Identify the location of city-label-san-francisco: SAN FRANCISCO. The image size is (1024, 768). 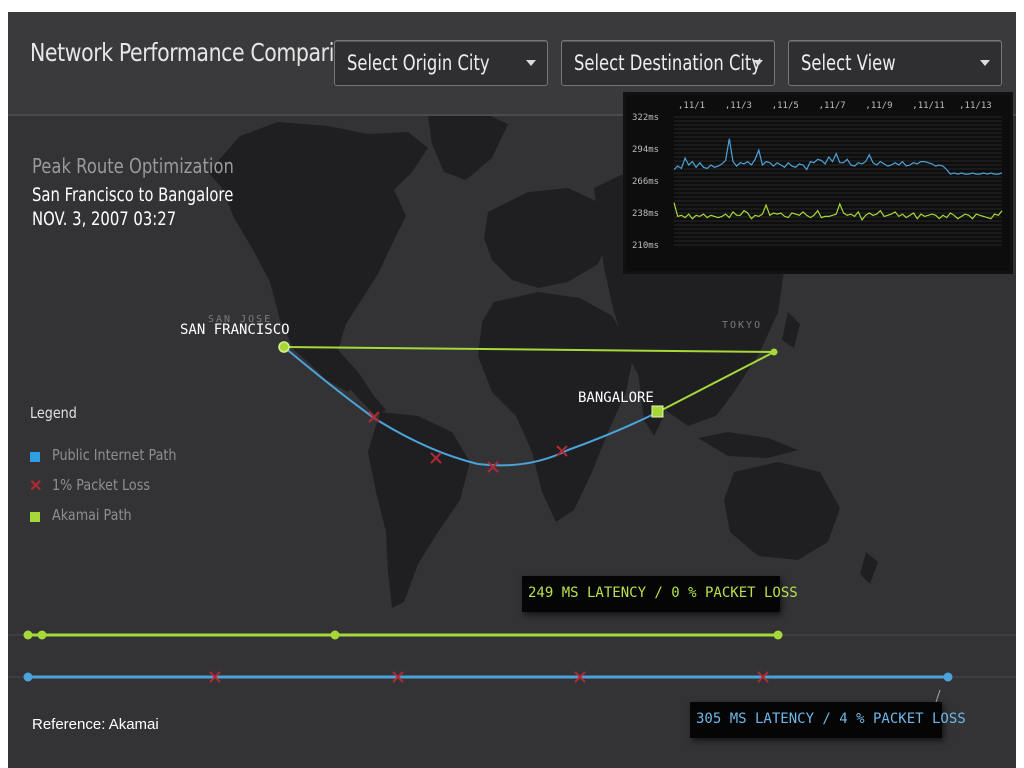
(235, 330).